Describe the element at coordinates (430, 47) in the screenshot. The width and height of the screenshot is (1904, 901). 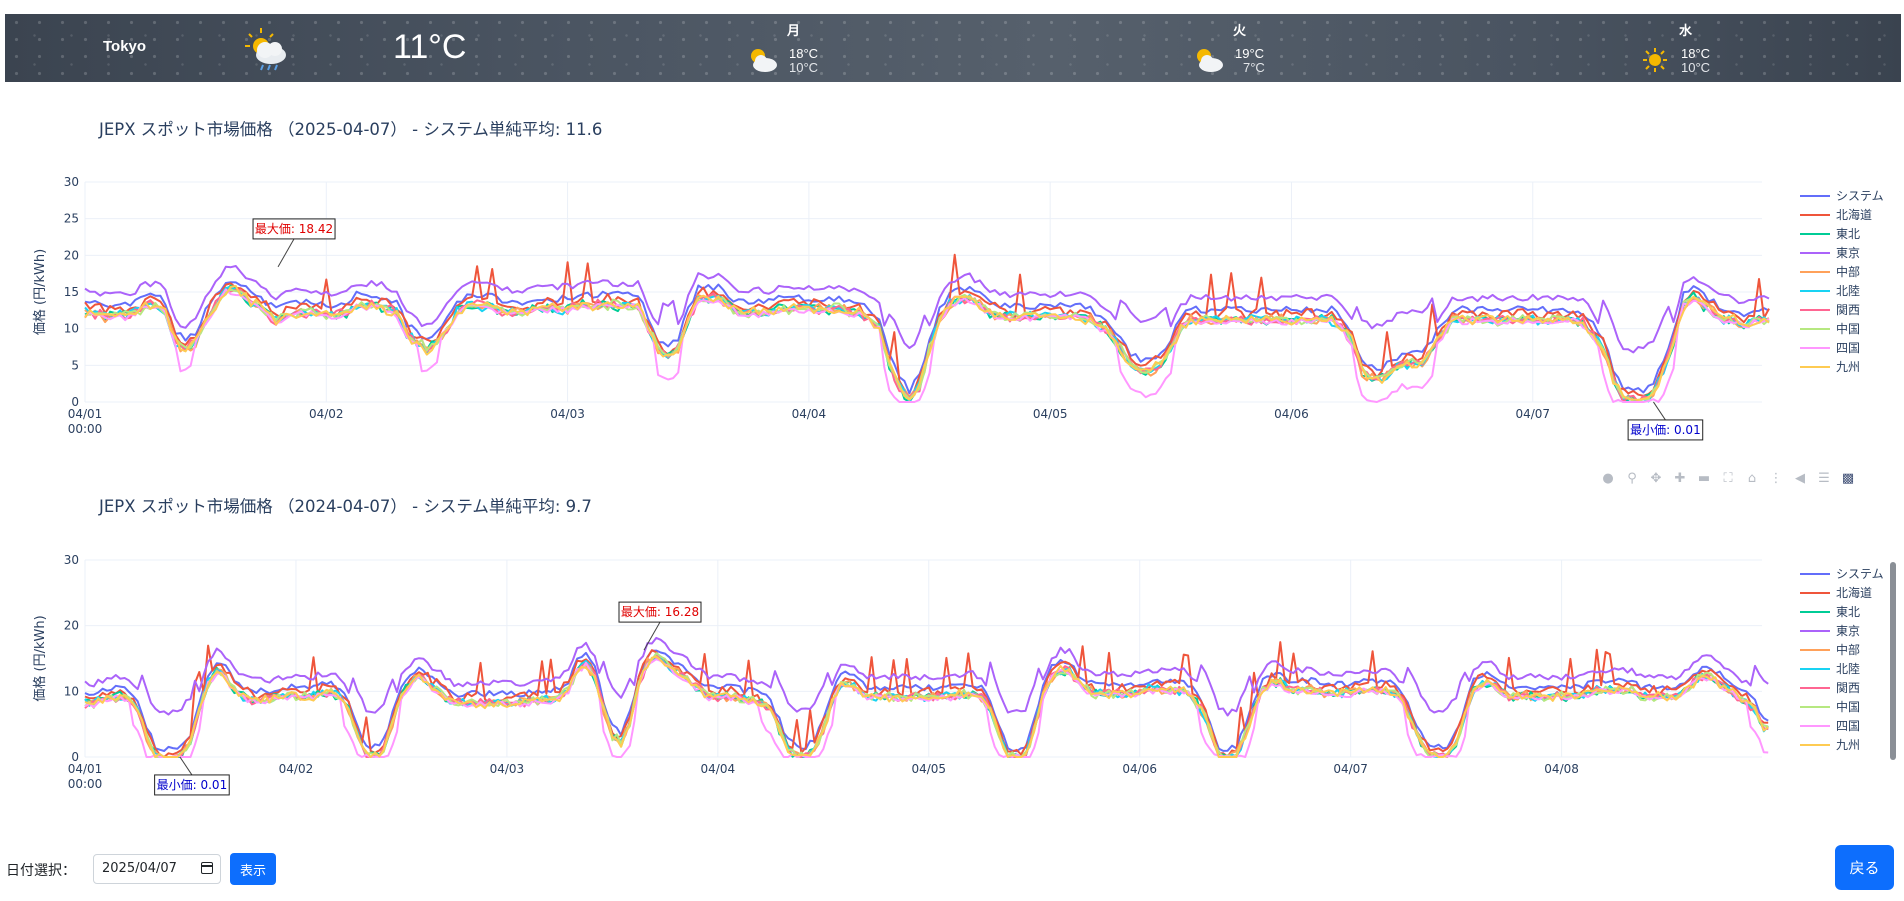
I see `current-temperature: 11°C` at that location.